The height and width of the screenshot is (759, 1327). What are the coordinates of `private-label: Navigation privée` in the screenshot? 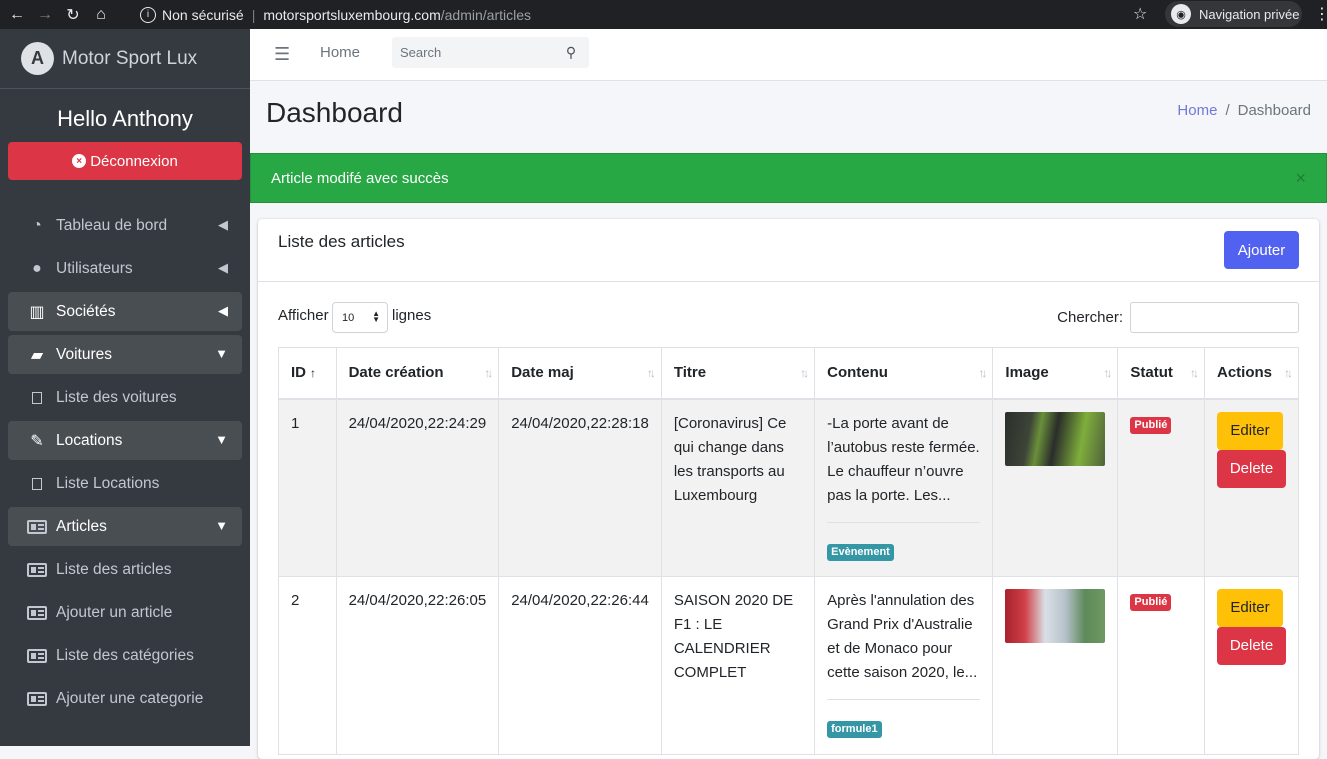 It's located at (1249, 14).